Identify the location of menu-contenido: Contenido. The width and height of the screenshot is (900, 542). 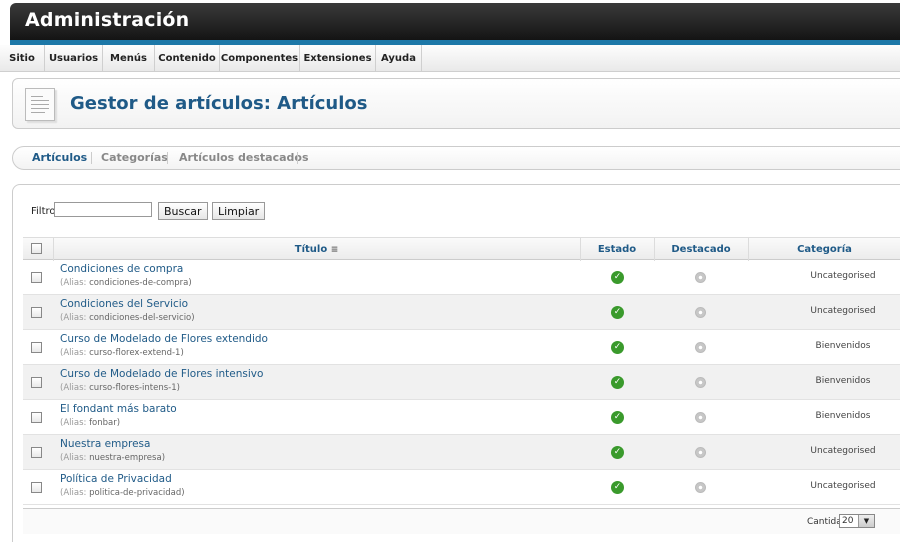
(187, 58).